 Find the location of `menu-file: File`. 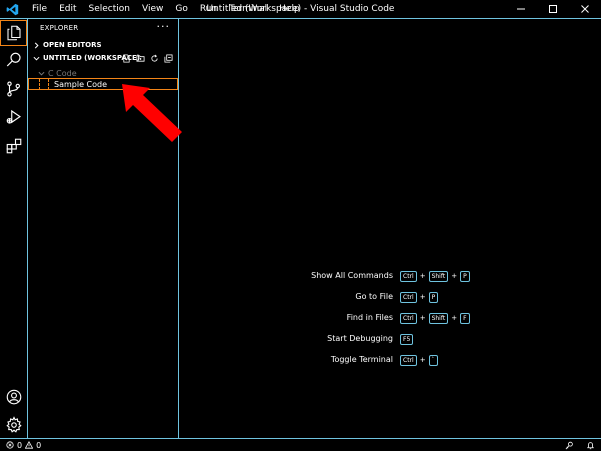

menu-file: File is located at coordinates (39, 9).